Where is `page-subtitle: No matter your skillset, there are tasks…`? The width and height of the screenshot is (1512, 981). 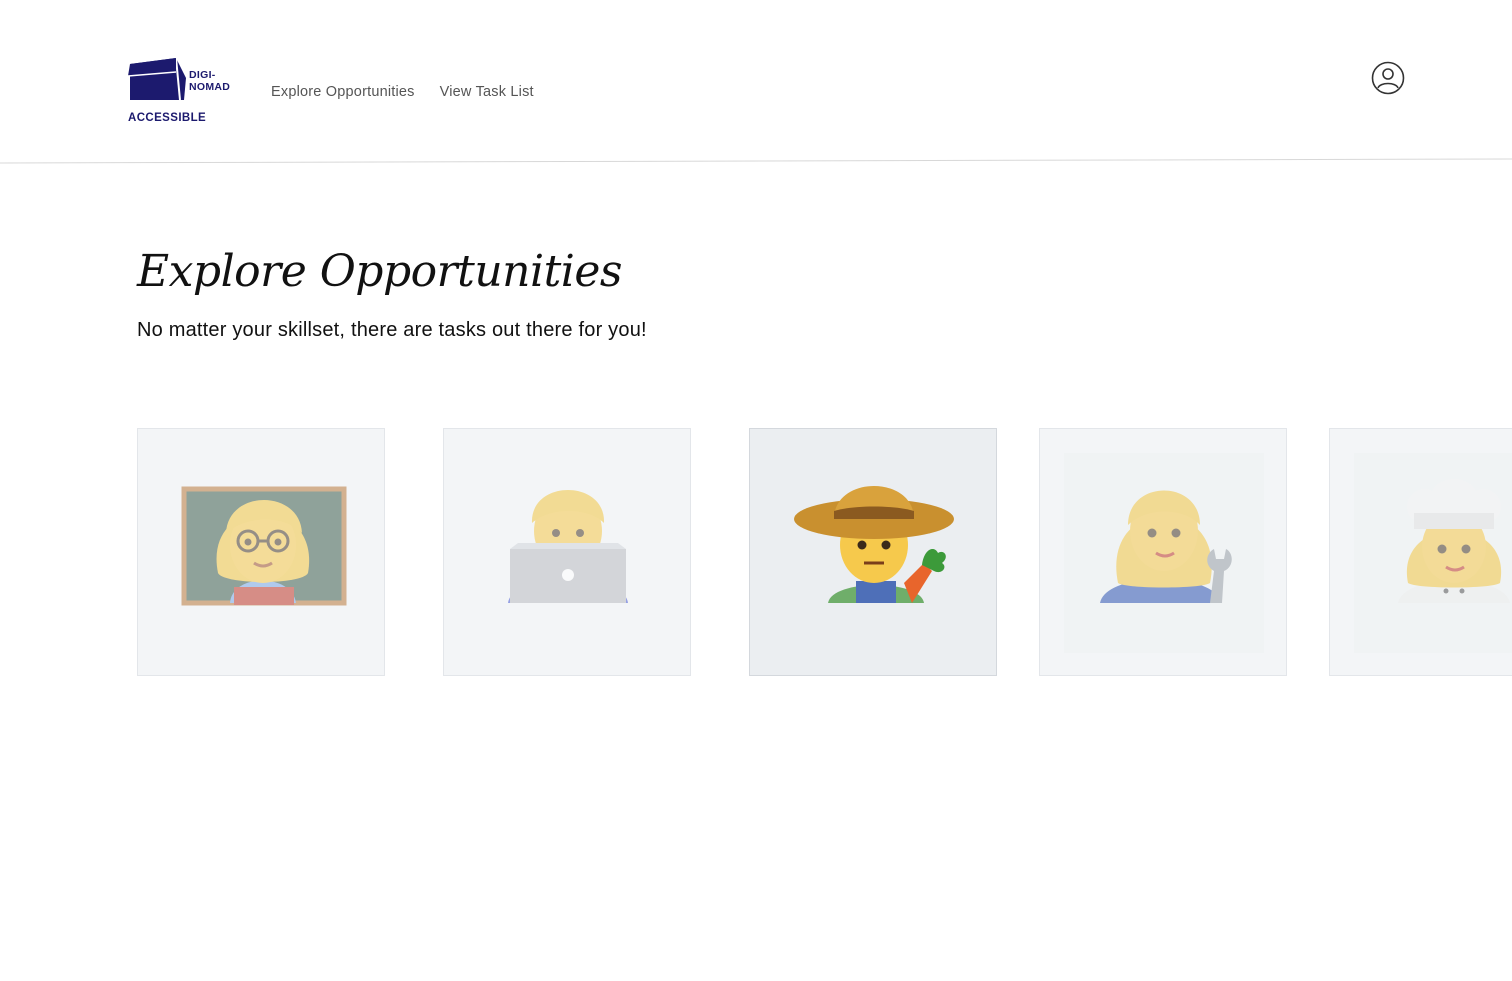
page-subtitle: No matter your skillset, there are tasks… is located at coordinates (392, 330).